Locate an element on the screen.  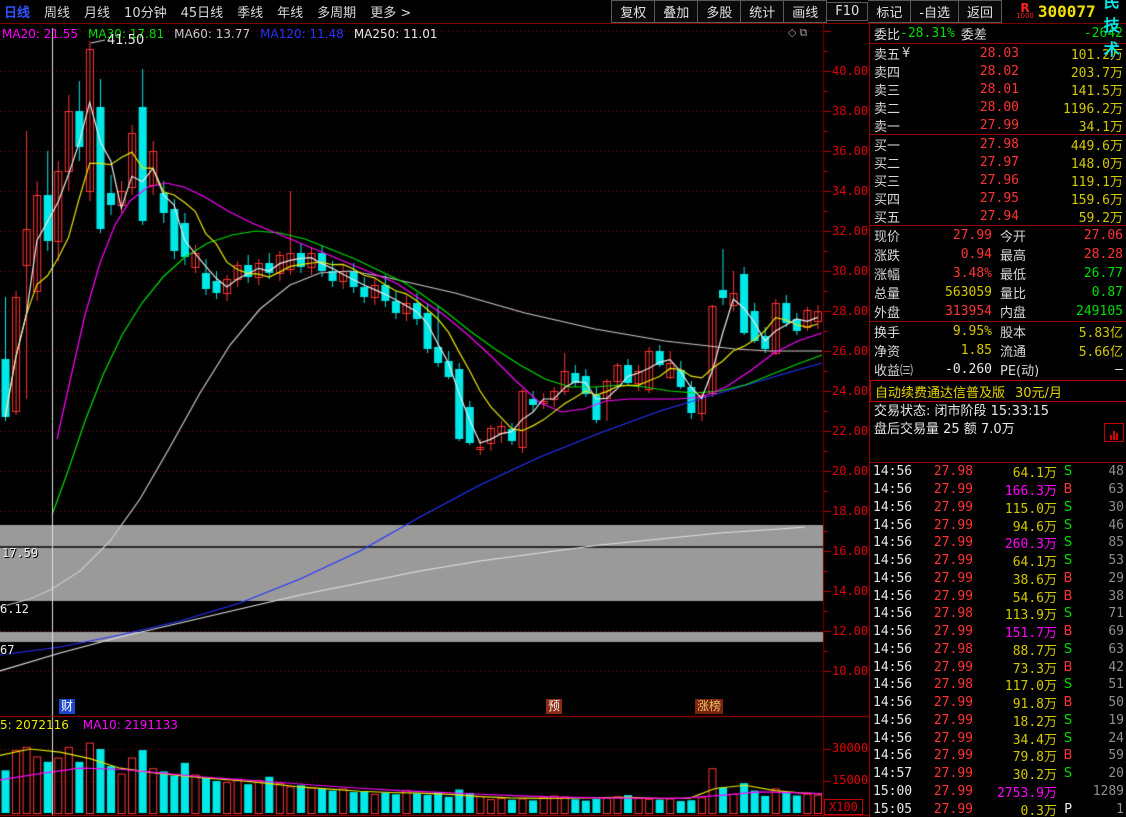
bid-row: 买二 27.97 148.0万 is located at coordinates (998, 163).